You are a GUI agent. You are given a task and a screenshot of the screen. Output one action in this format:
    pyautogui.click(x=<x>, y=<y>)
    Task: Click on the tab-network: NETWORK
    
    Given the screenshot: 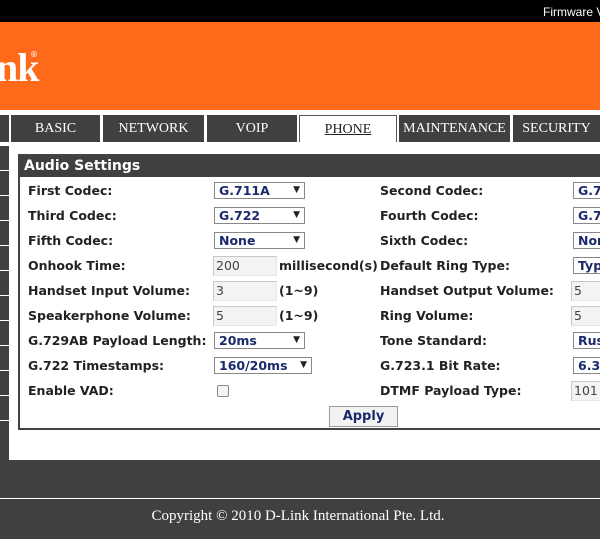 What is the action you would take?
    pyautogui.click(x=153, y=128)
    